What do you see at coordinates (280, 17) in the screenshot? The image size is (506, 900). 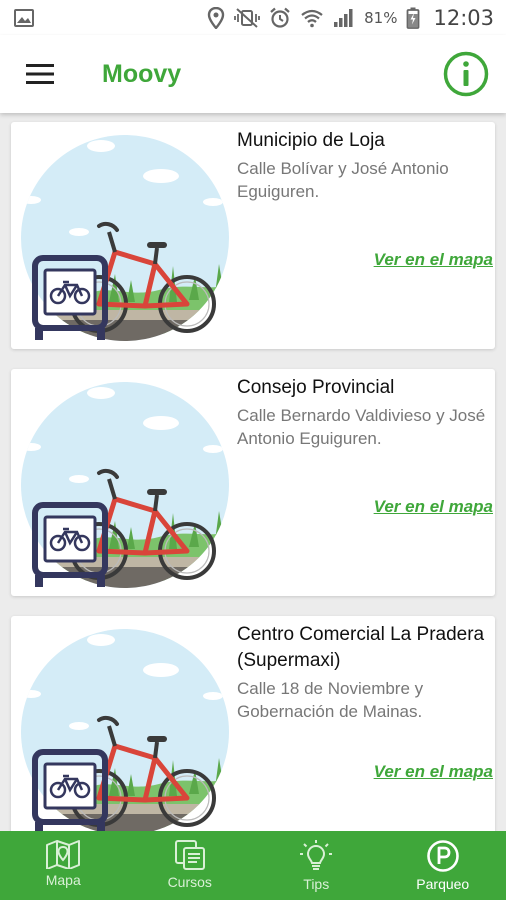 I see `alarm-icon` at bounding box center [280, 17].